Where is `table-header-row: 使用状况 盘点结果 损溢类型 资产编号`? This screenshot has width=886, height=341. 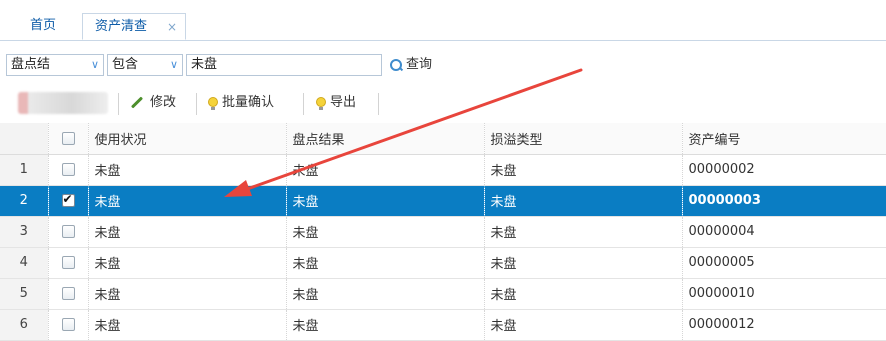 table-header-row: 使用状况 盘点结果 损溢类型 资产编号 is located at coordinates (443, 139).